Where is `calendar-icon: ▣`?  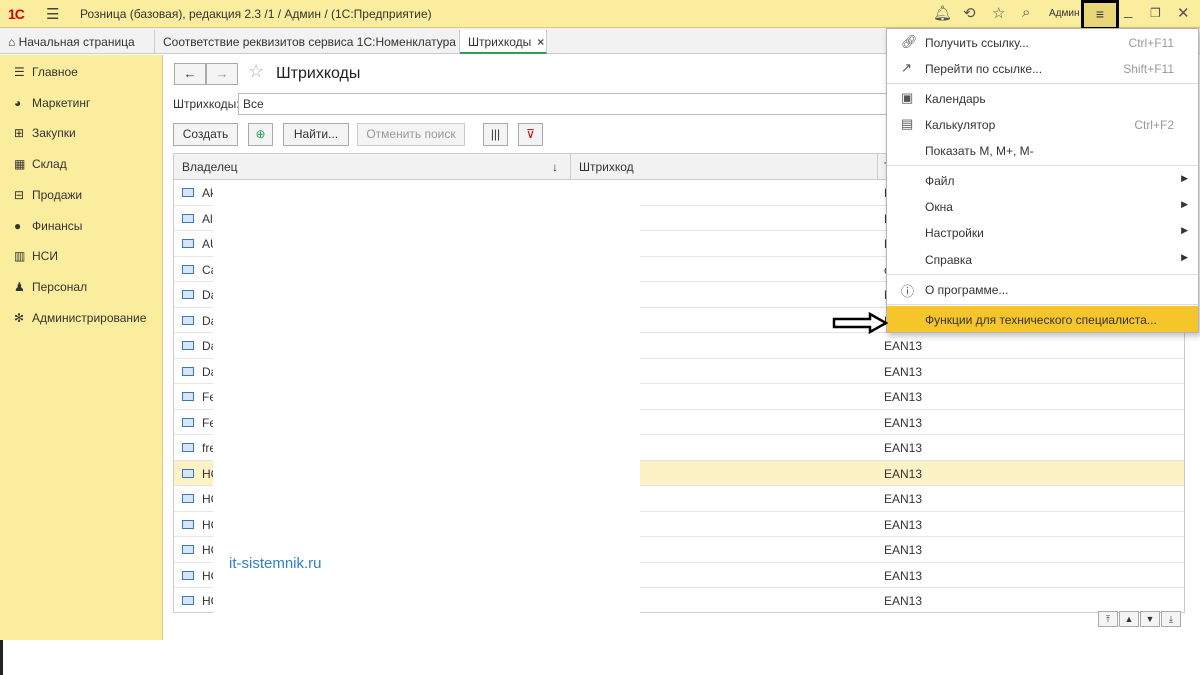
calendar-icon: ▣ is located at coordinates (907, 97).